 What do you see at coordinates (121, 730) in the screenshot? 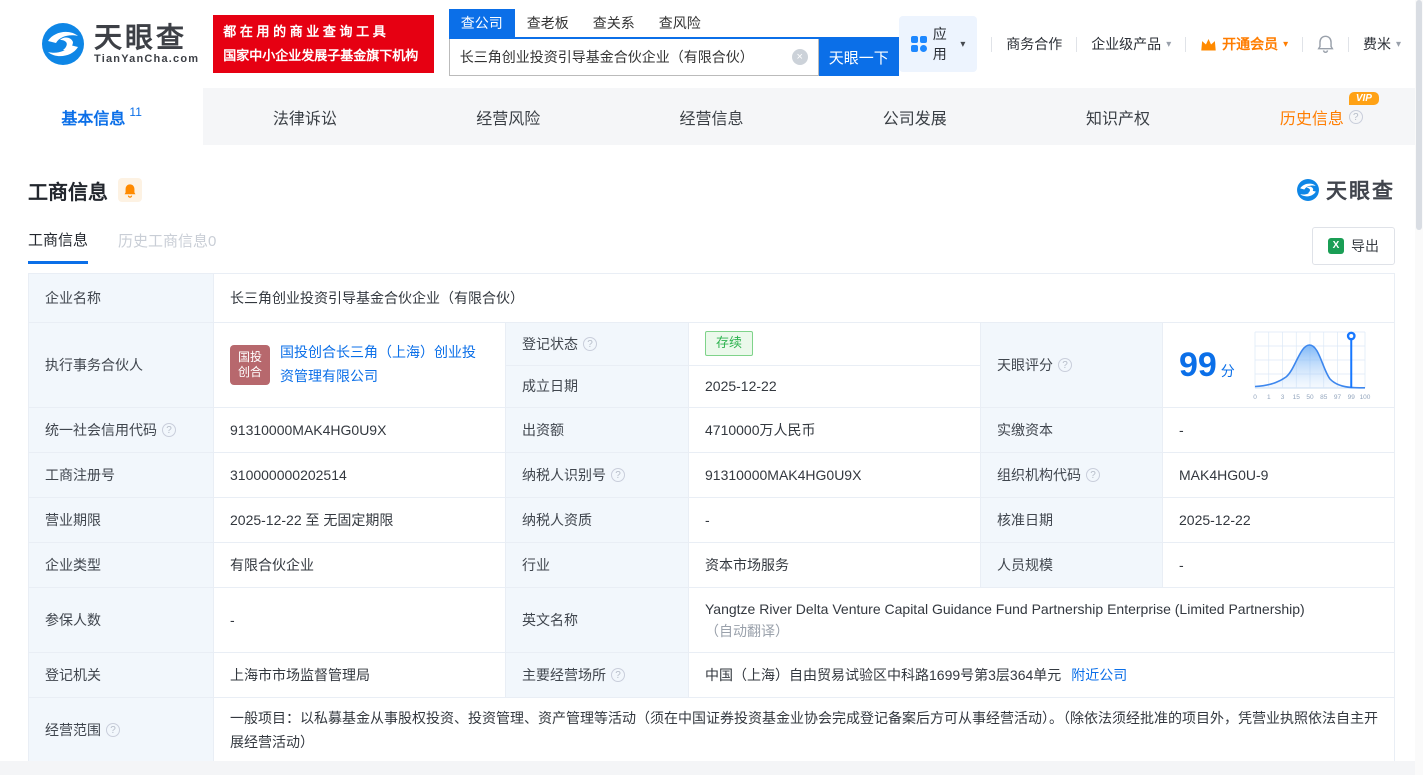
I see `business-scope-label: 经营范围 ?` at bounding box center [121, 730].